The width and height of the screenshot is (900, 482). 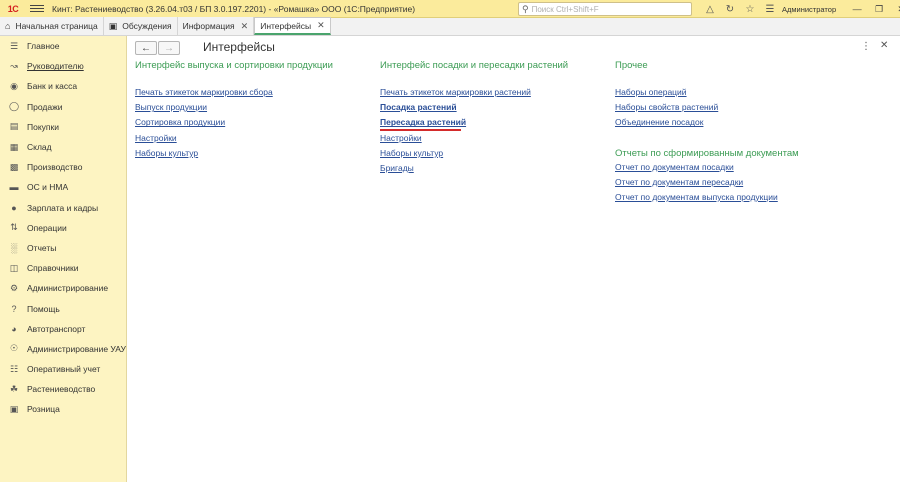 What do you see at coordinates (14, 308) in the screenshot?
I see `question-icon: ?` at bounding box center [14, 308].